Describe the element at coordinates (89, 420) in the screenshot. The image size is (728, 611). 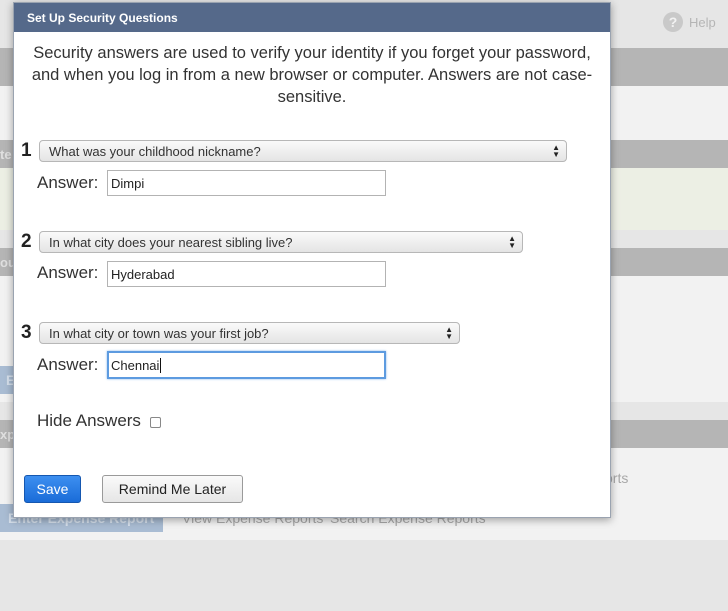
I see `hide-answers-label: Hide Answers` at that location.